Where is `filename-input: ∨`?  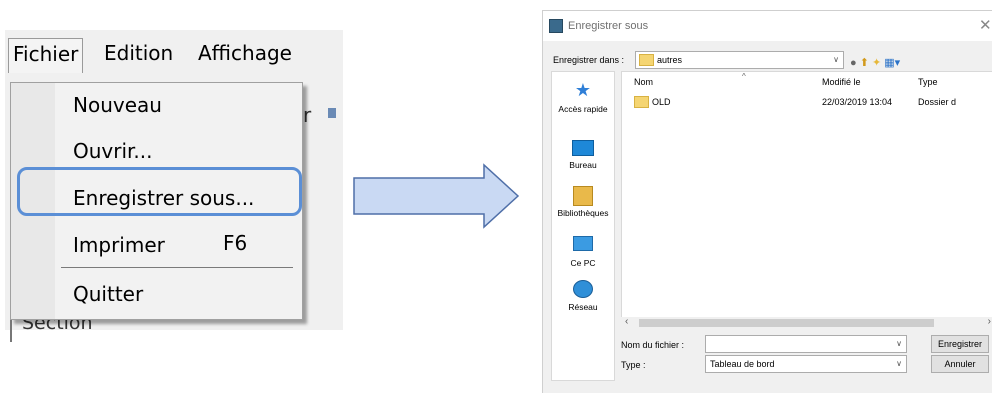
filename-input: ∨ is located at coordinates (806, 344).